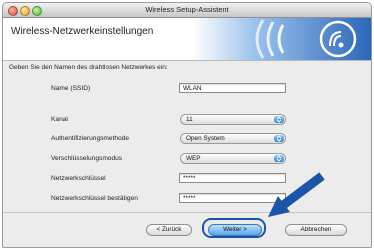 The height and width of the screenshot is (249, 374). Describe the element at coordinates (233, 158) in the screenshot. I see `encryption-select: WEP` at that location.